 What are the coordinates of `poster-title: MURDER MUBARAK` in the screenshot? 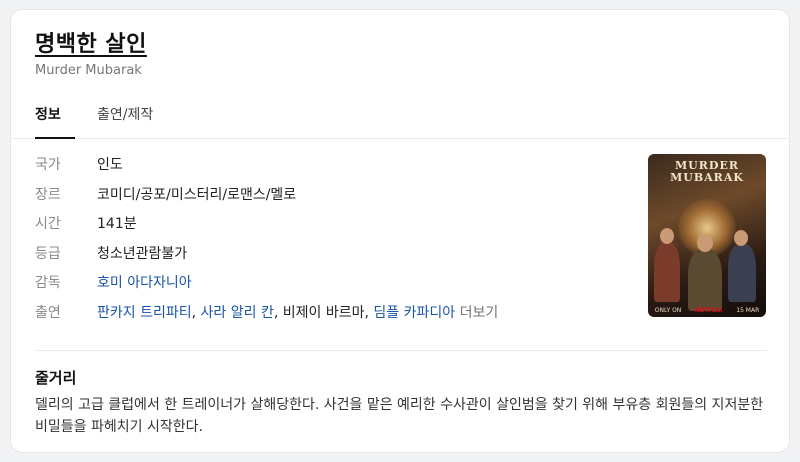 It's located at (707, 172).